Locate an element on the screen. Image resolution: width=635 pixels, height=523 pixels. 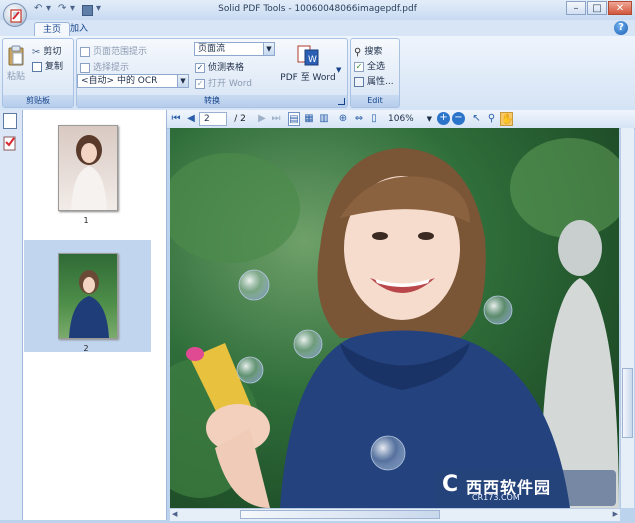
copy-label: 复制 is located at coordinates (54, 67).